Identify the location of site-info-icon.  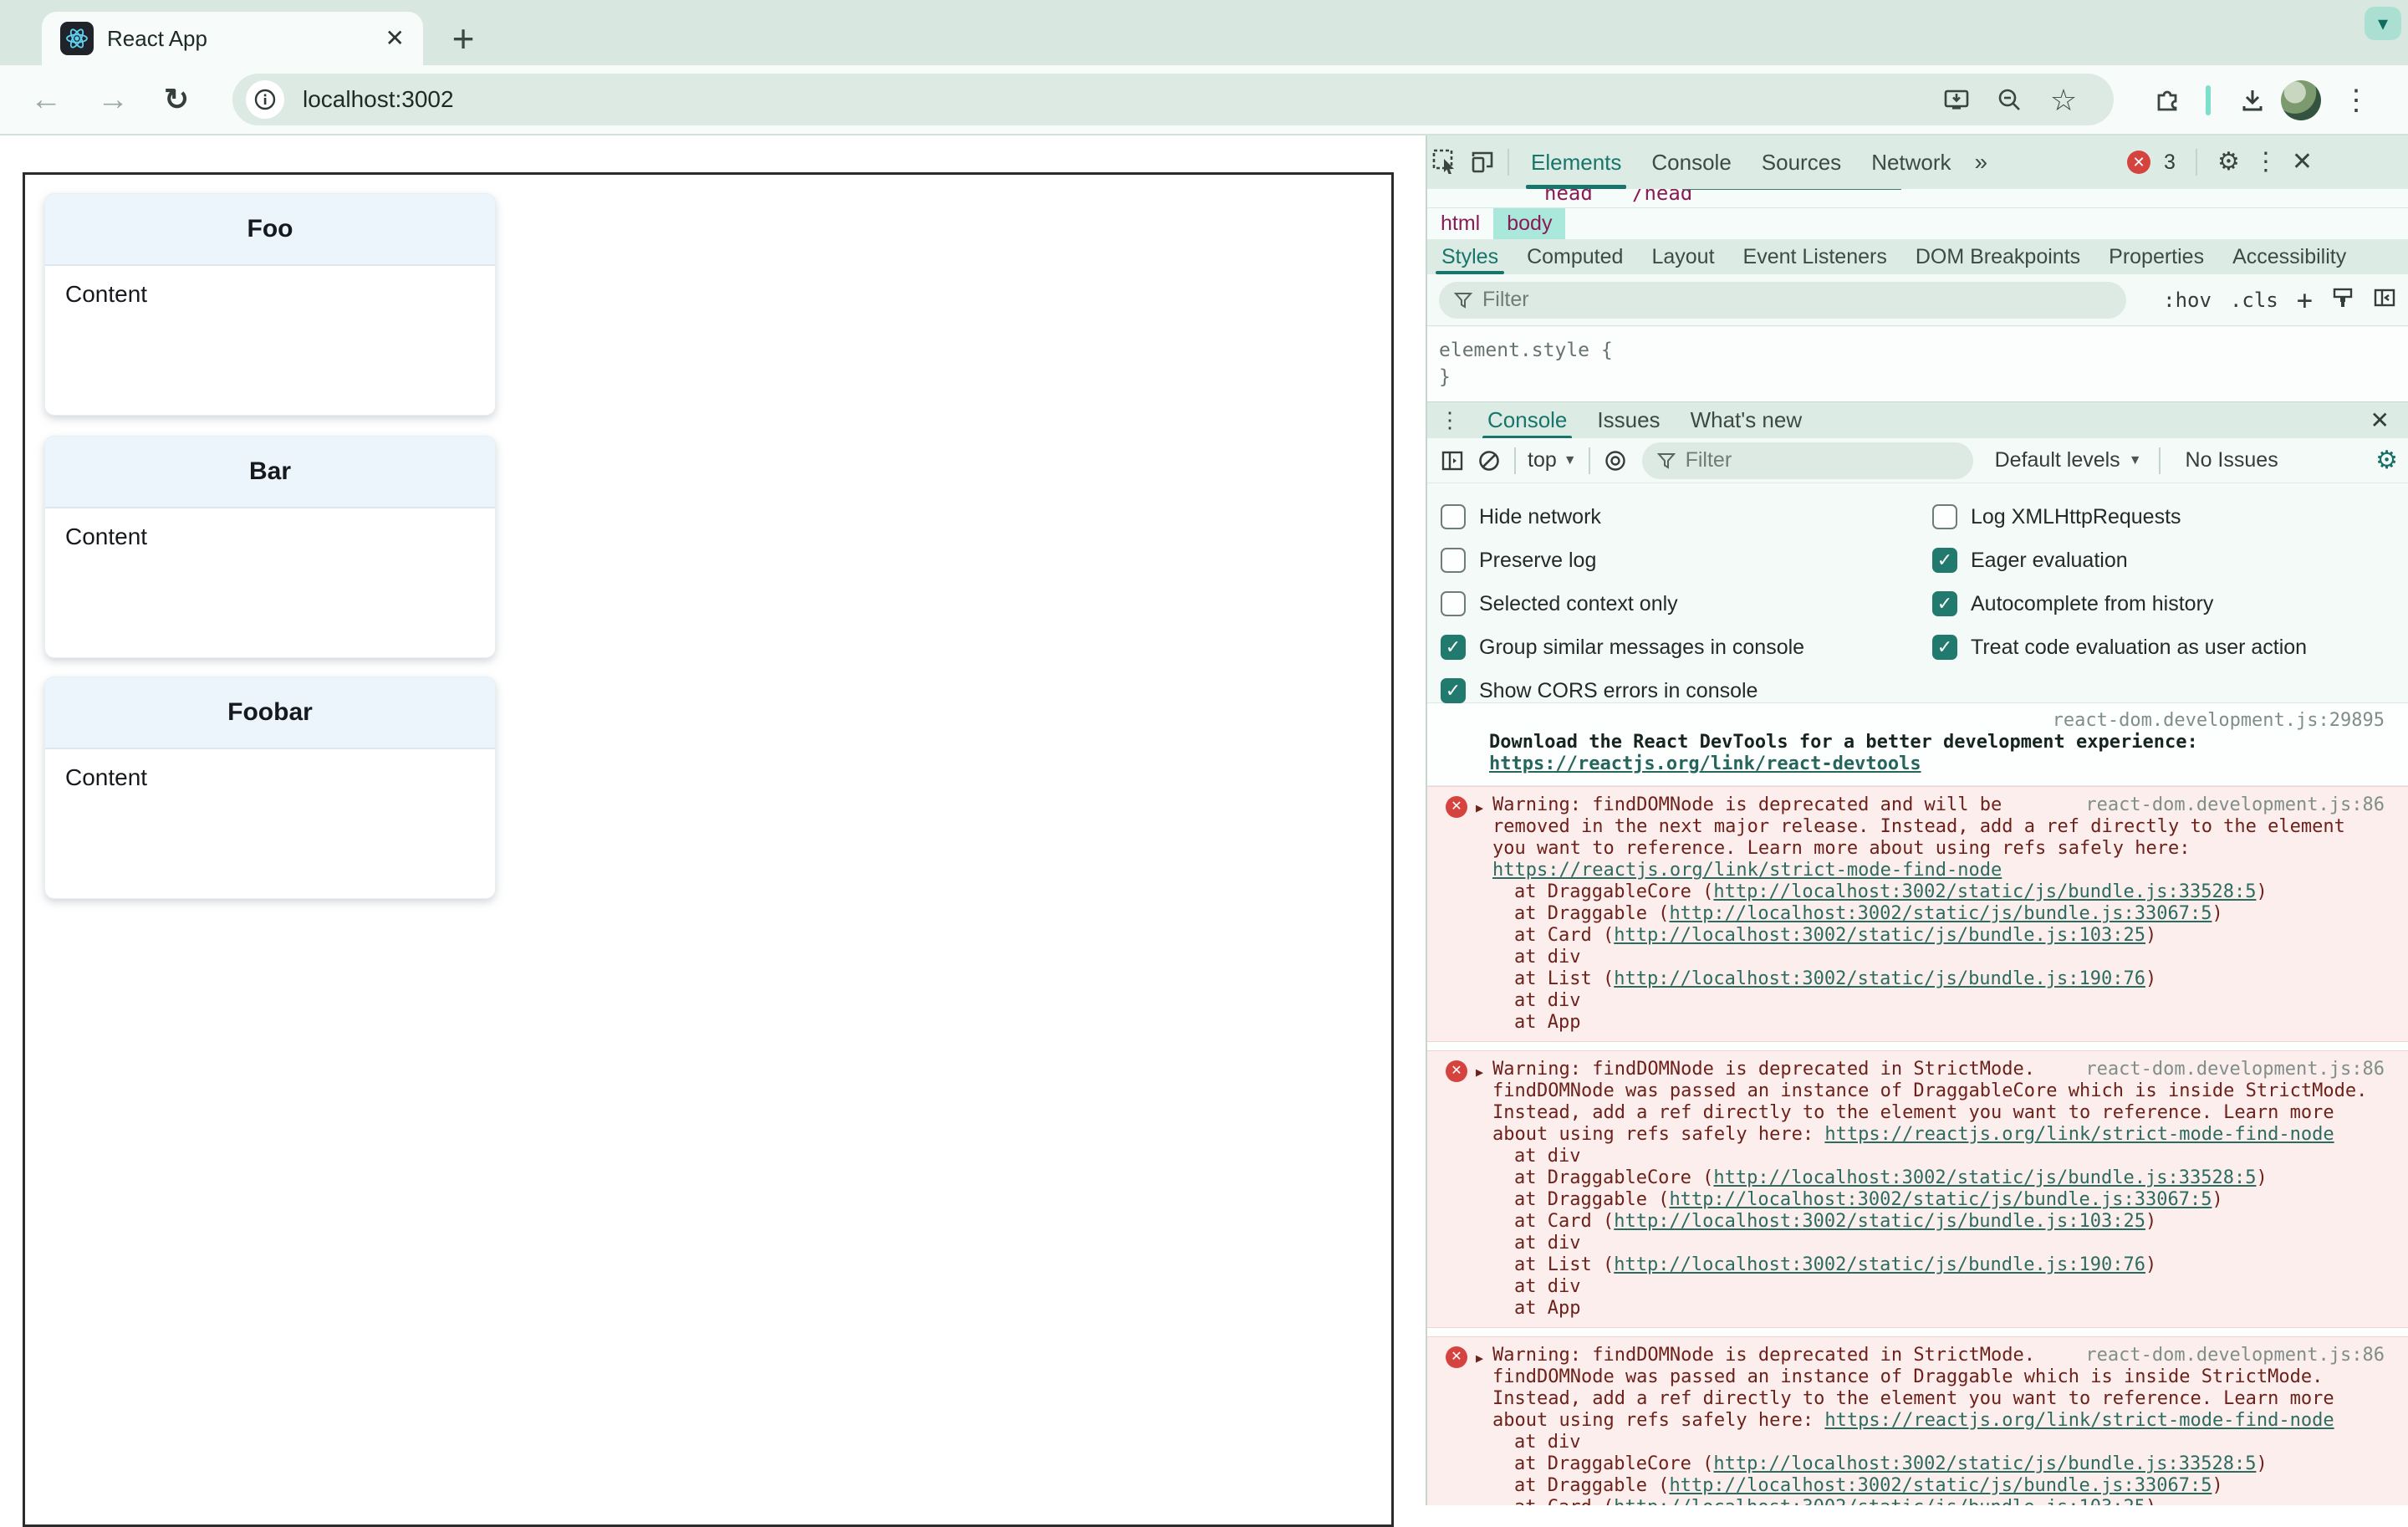
(265, 100).